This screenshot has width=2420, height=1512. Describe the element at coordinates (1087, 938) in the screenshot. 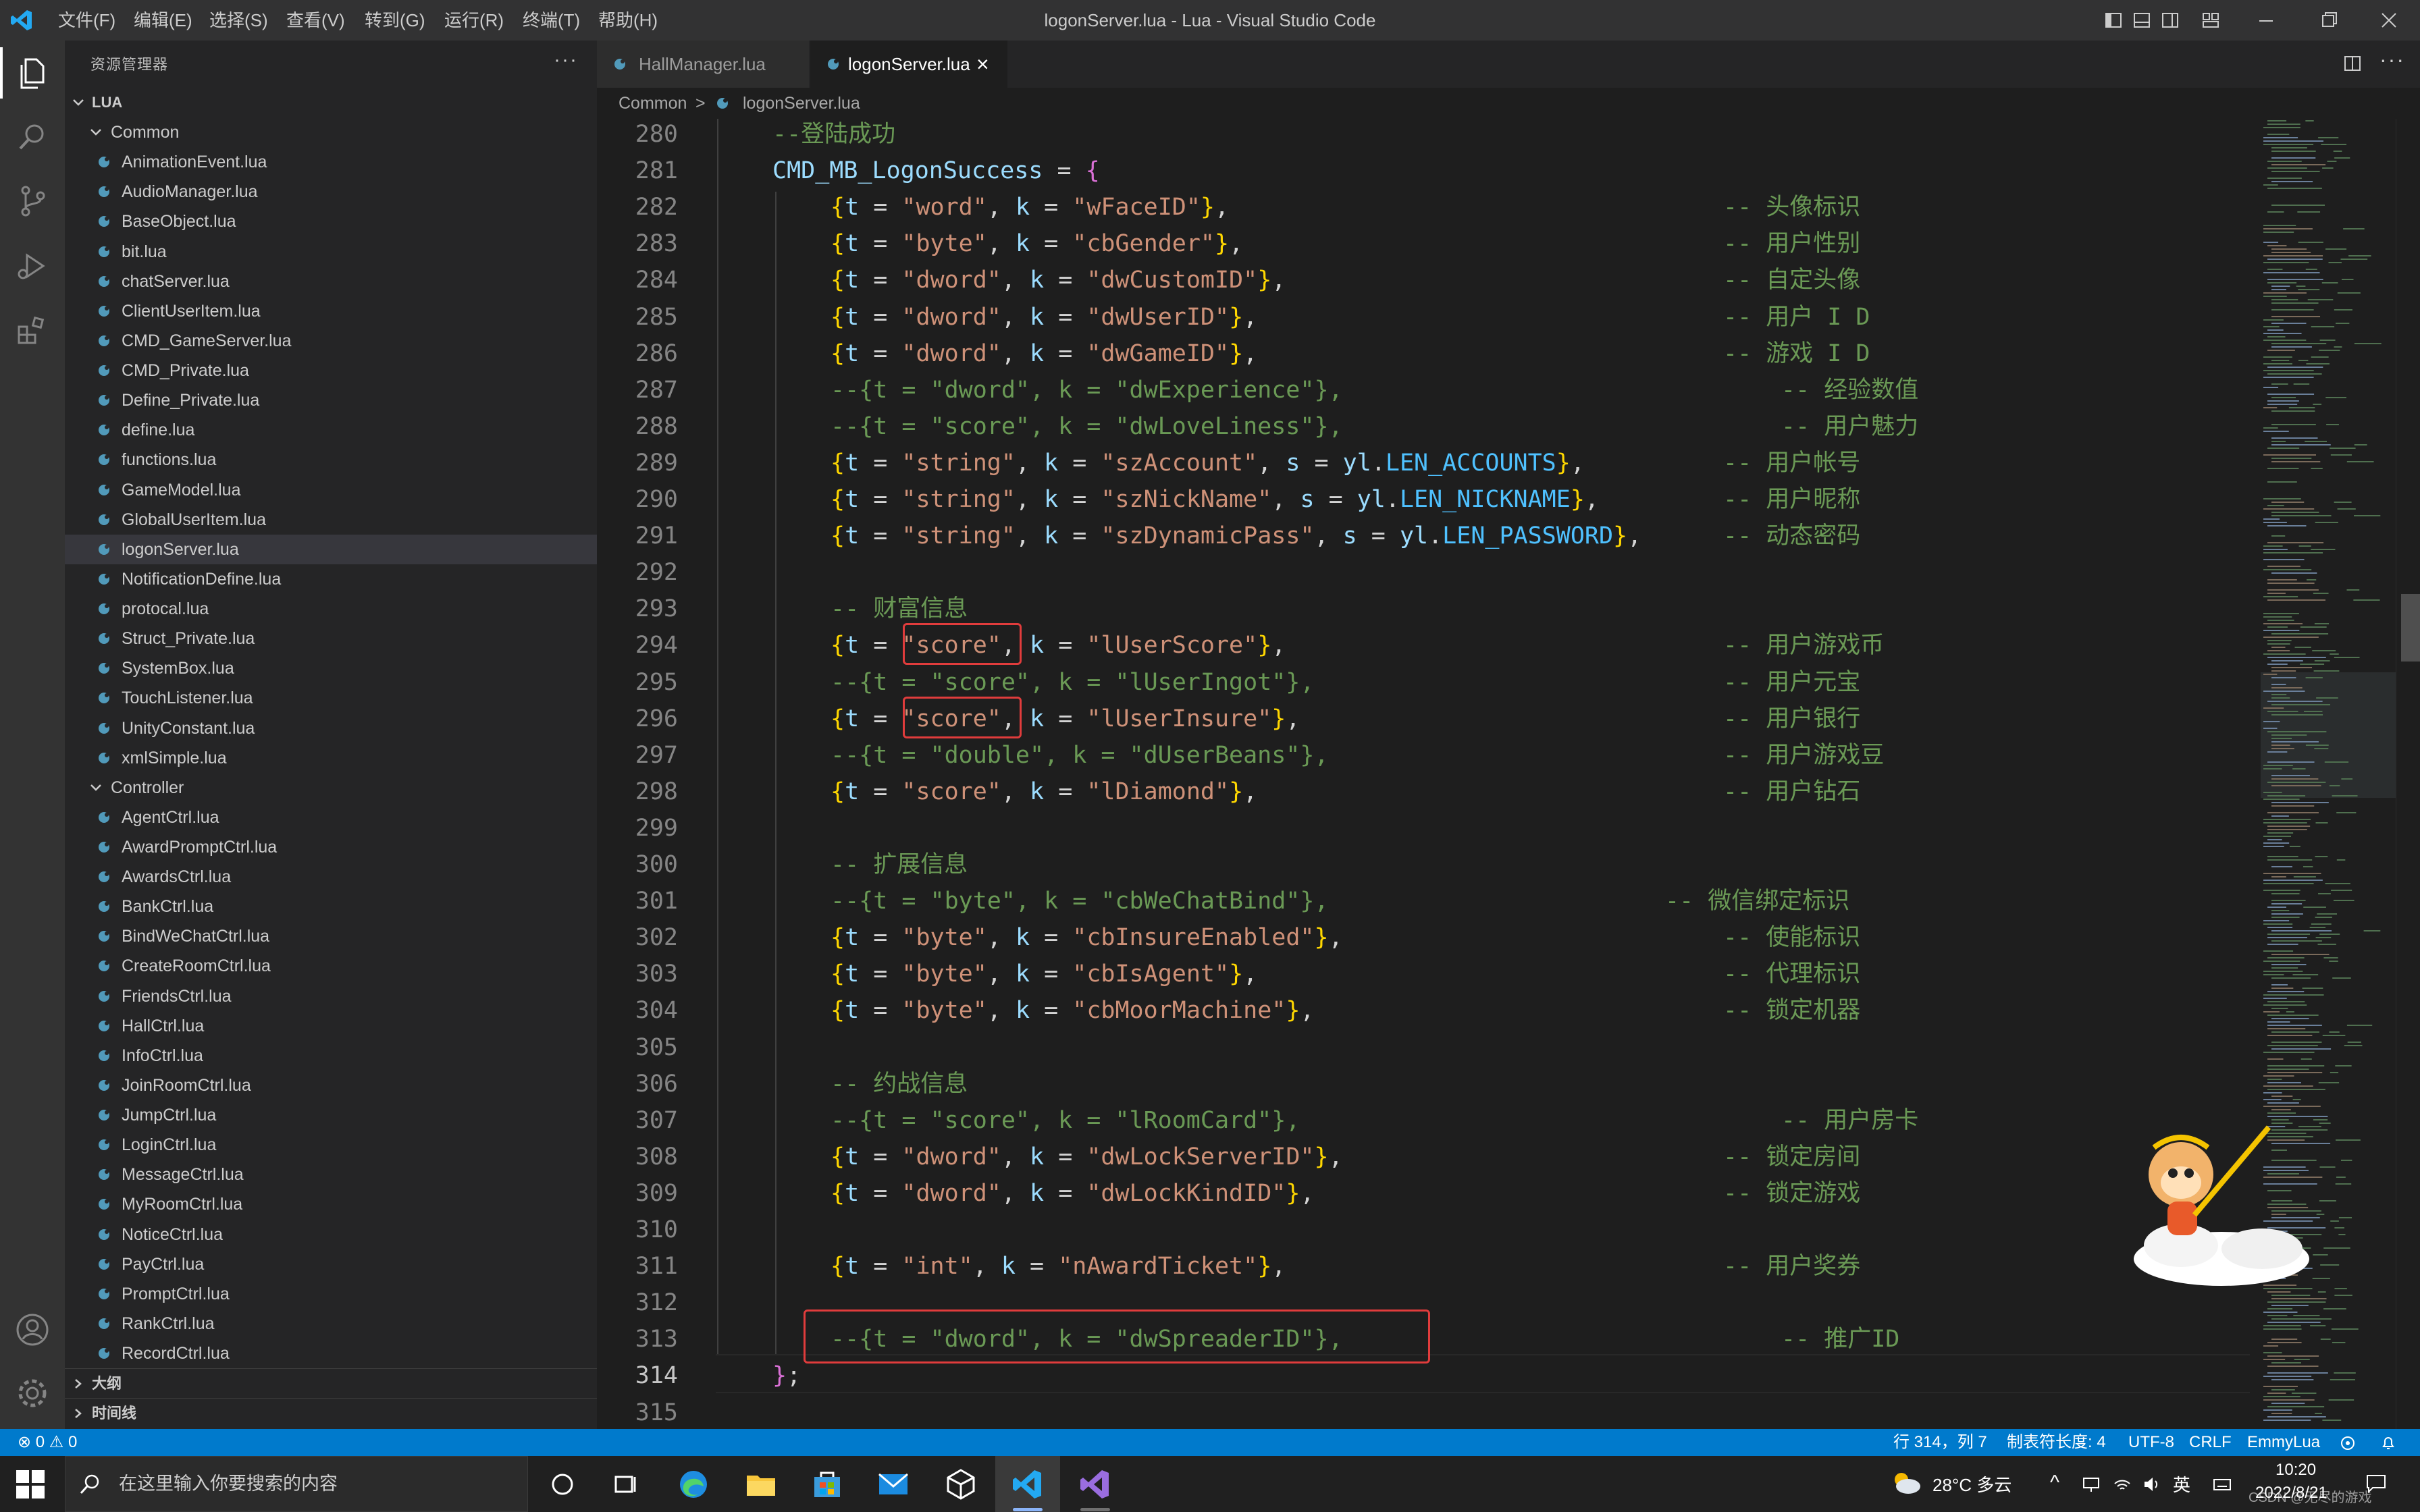

I see `code-line: {t = "byte", k = "cbInsureEnabled"},` at that location.